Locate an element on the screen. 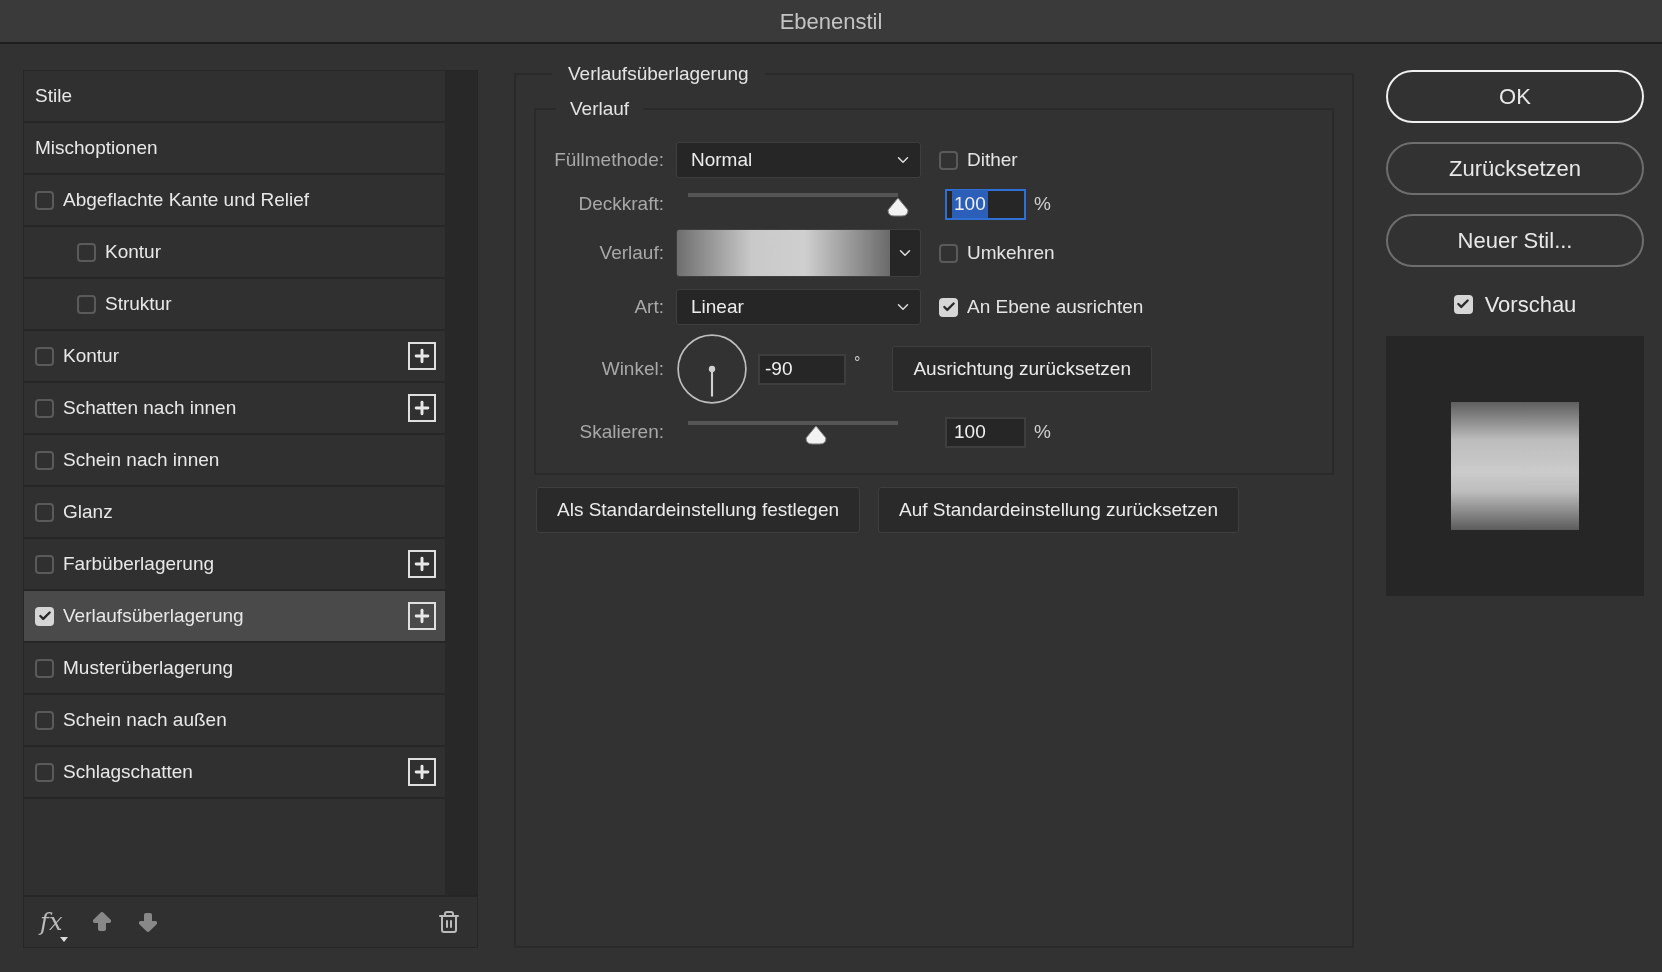 Image resolution: width=1662 pixels, height=972 pixels. dialog-button: OK is located at coordinates (1515, 96).